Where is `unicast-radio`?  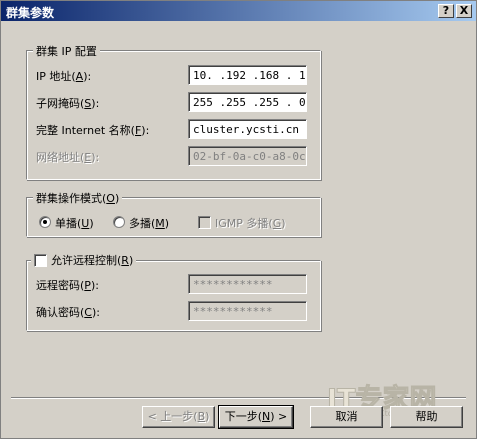
unicast-radio is located at coordinates (45, 222).